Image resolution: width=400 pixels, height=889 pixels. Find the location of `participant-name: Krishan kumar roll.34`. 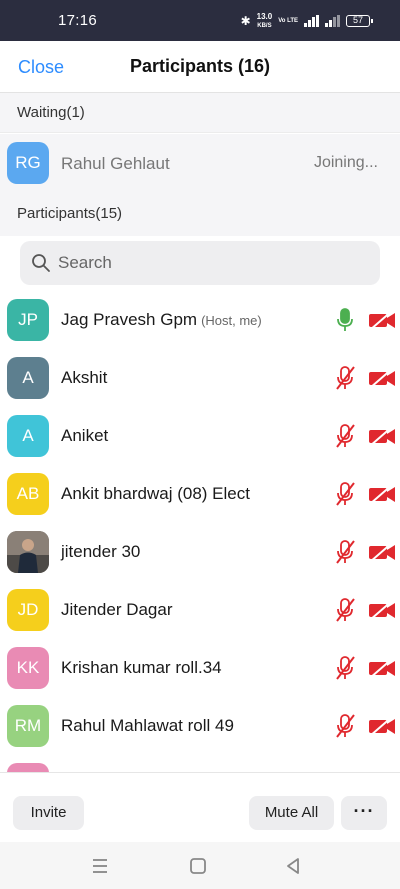

participant-name: Krishan kumar roll.34 is located at coordinates (141, 667).